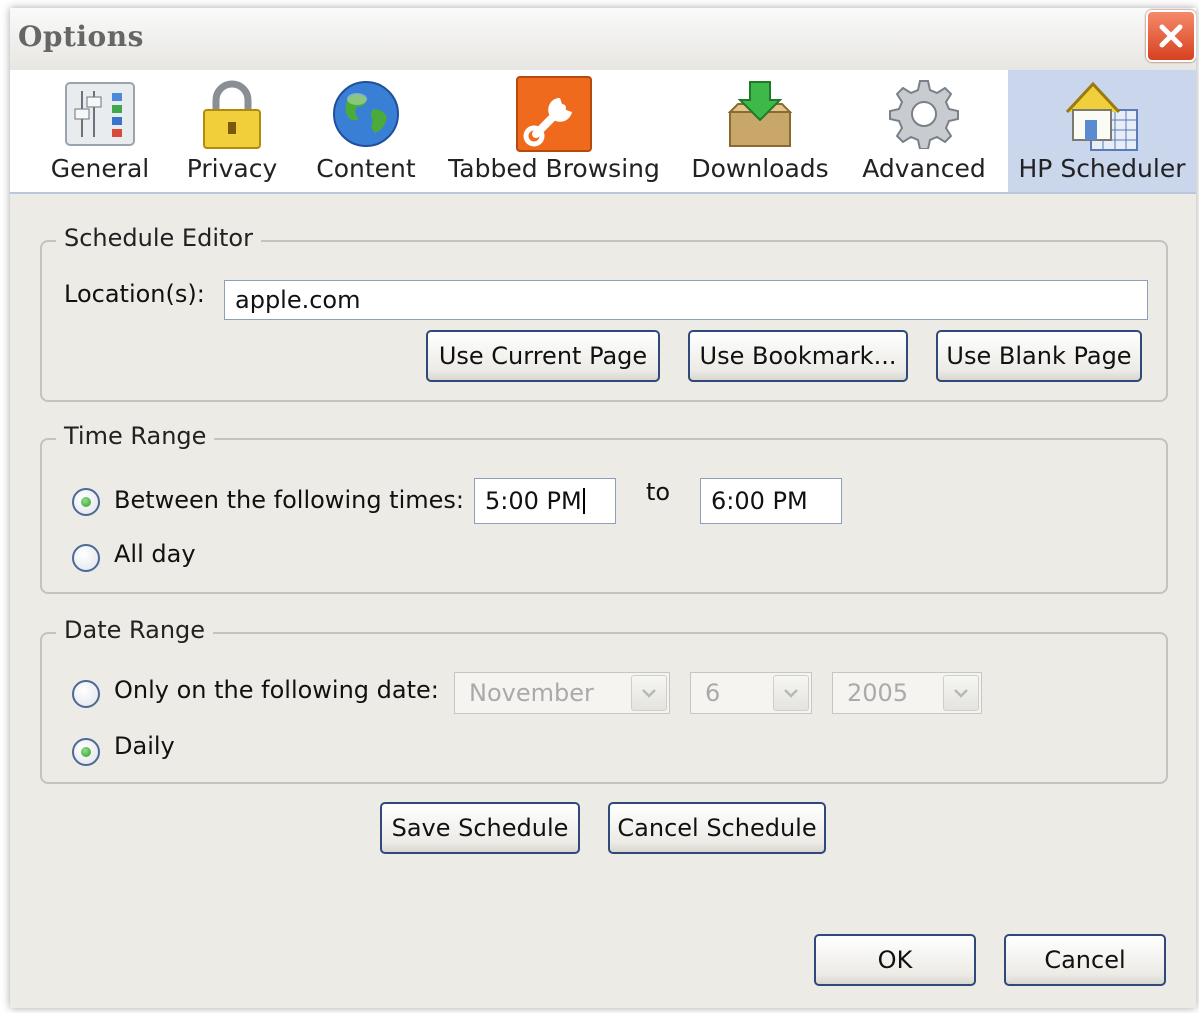 The image size is (1199, 1013). I want to click on location-label: Location(s):, so click(134, 294).